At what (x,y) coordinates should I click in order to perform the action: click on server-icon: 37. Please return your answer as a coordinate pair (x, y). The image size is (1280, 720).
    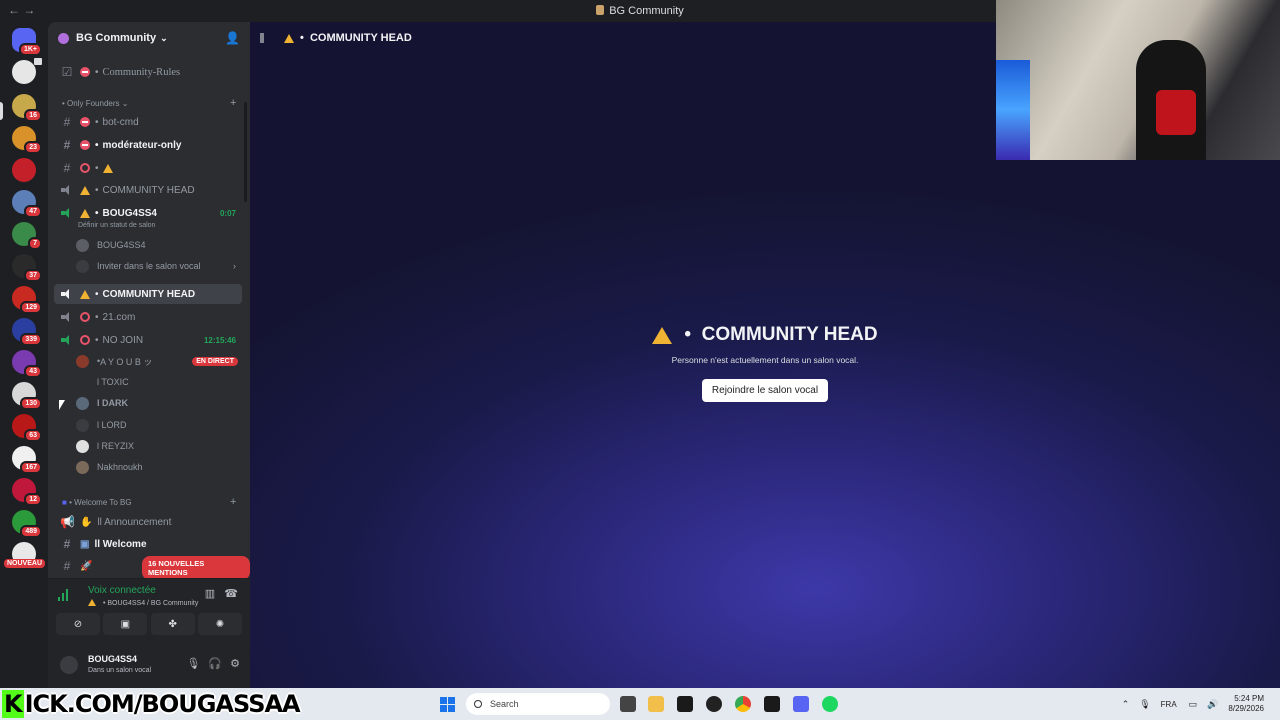
    Looking at the image, I should click on (27, 268).